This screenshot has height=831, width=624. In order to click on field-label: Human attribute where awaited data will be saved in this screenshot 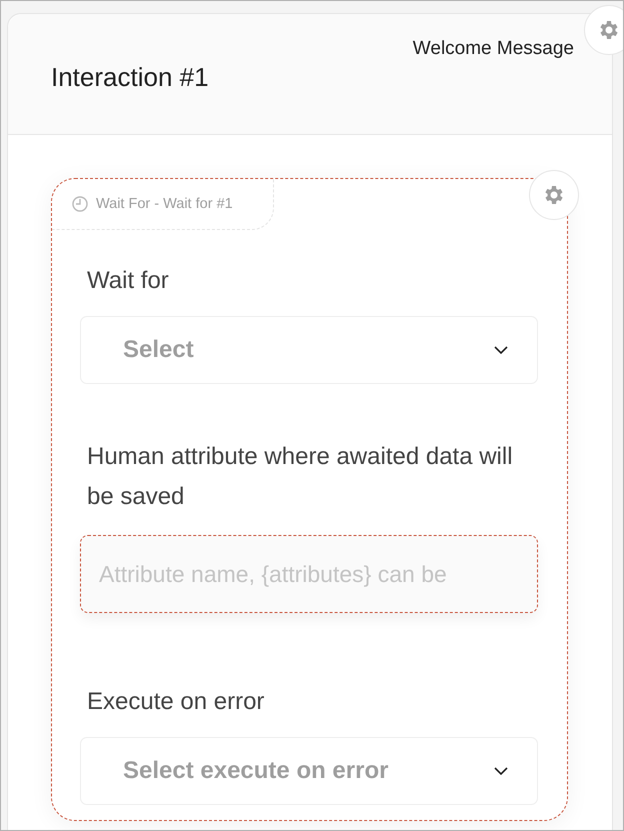, I will do `click(300, 477)`.